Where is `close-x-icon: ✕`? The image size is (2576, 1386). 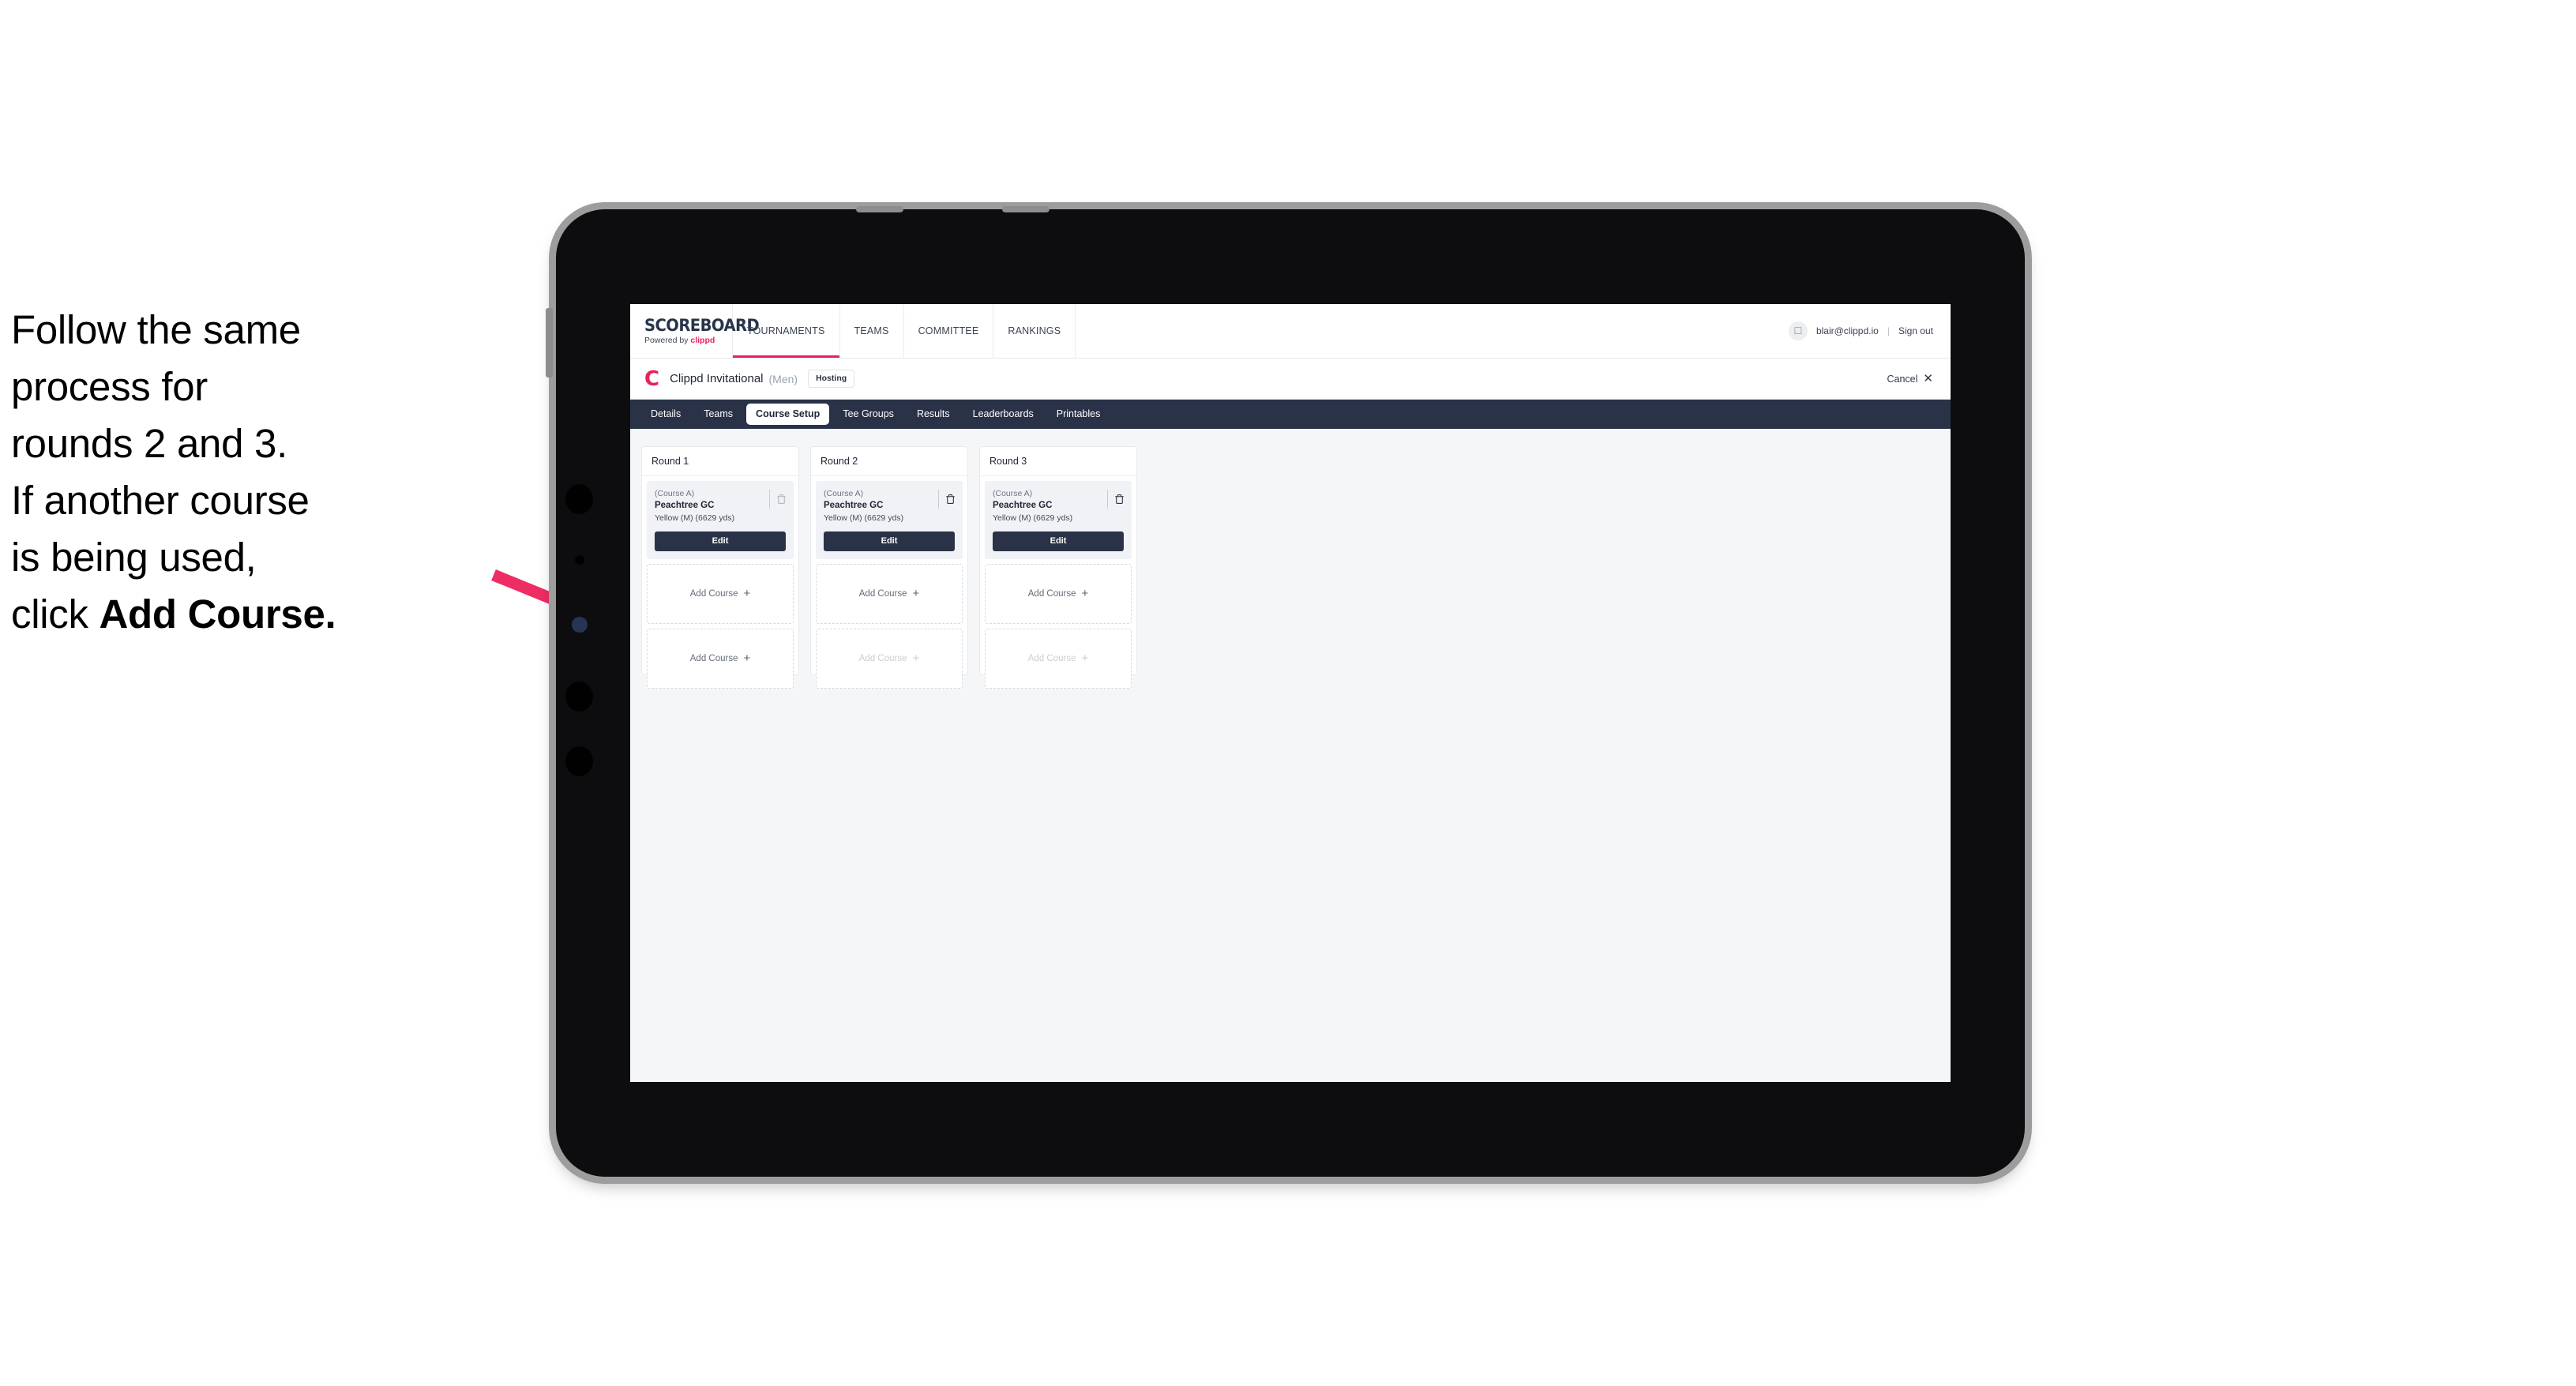
close-x-icon: ✕ is located at coordinates (1928, 378).